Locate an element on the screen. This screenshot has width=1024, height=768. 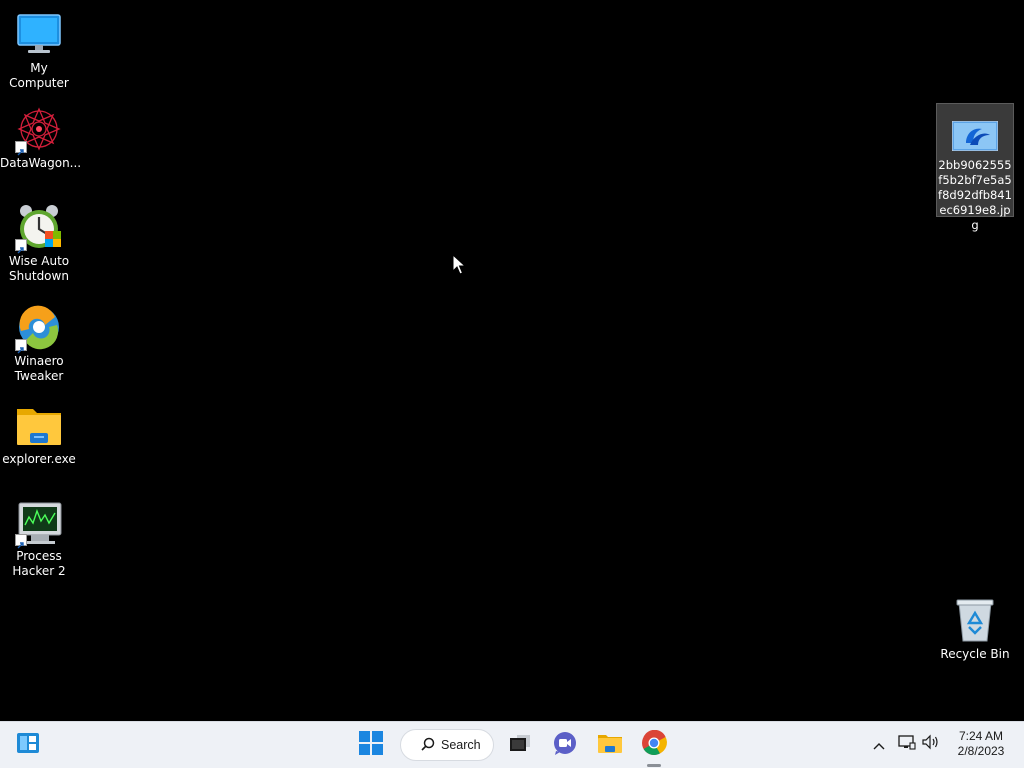
monitor-icon is located at coordinates (39, 34).